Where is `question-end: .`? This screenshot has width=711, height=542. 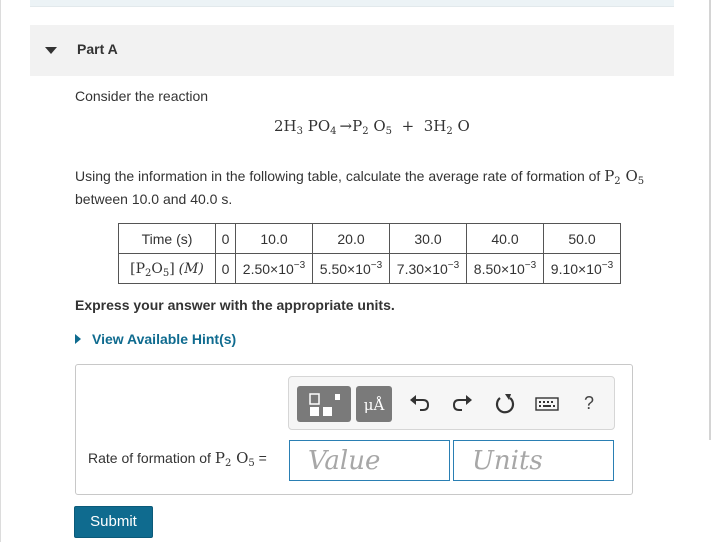 question-end: . is located at coordinates (230, 199).